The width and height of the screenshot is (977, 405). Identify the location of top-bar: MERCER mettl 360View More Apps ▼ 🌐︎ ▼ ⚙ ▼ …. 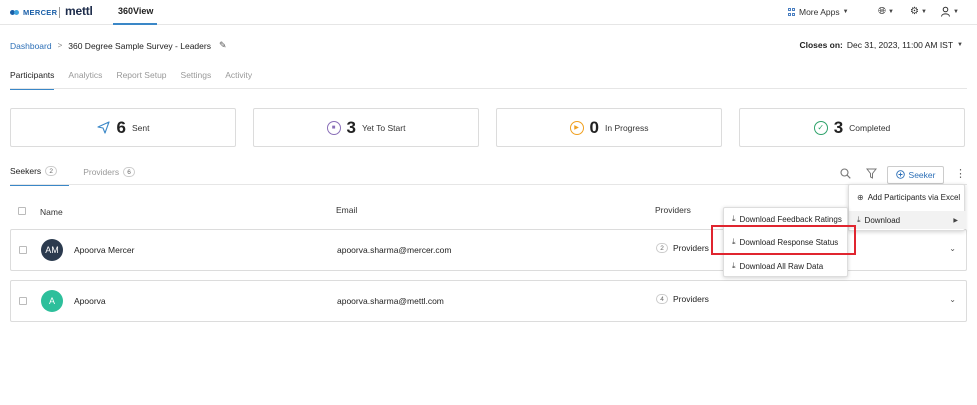
(488, 12).